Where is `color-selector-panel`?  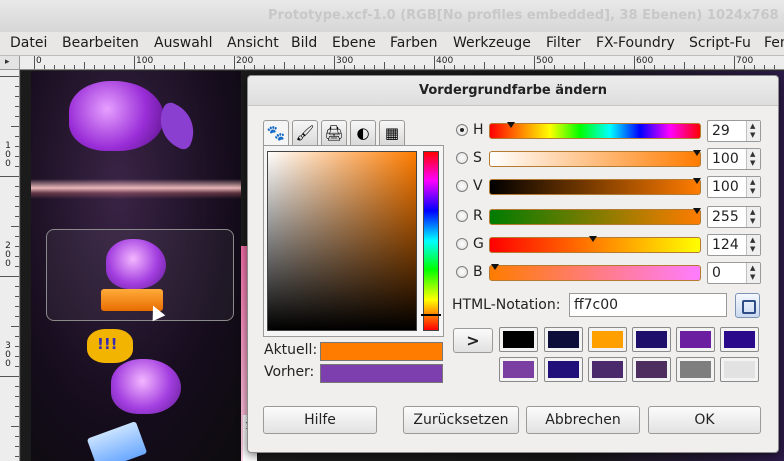
color-selector-panel is located at coordinates (353, 241).